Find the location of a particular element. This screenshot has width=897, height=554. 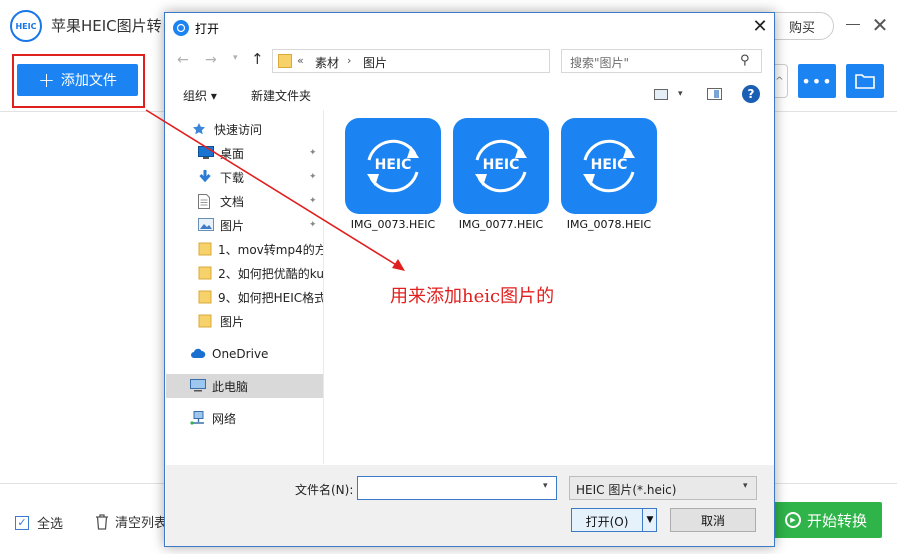

address-segment-tupian: 图片 is located at coordinates (375, 62).